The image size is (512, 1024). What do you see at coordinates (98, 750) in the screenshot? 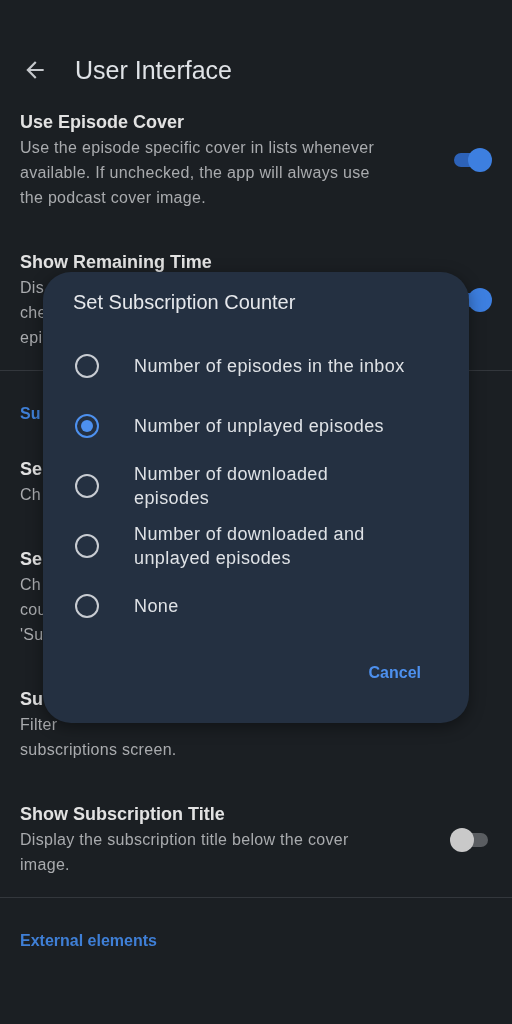
I see `setting-description: subscriptions screen.` at bounding box center [98, 750].